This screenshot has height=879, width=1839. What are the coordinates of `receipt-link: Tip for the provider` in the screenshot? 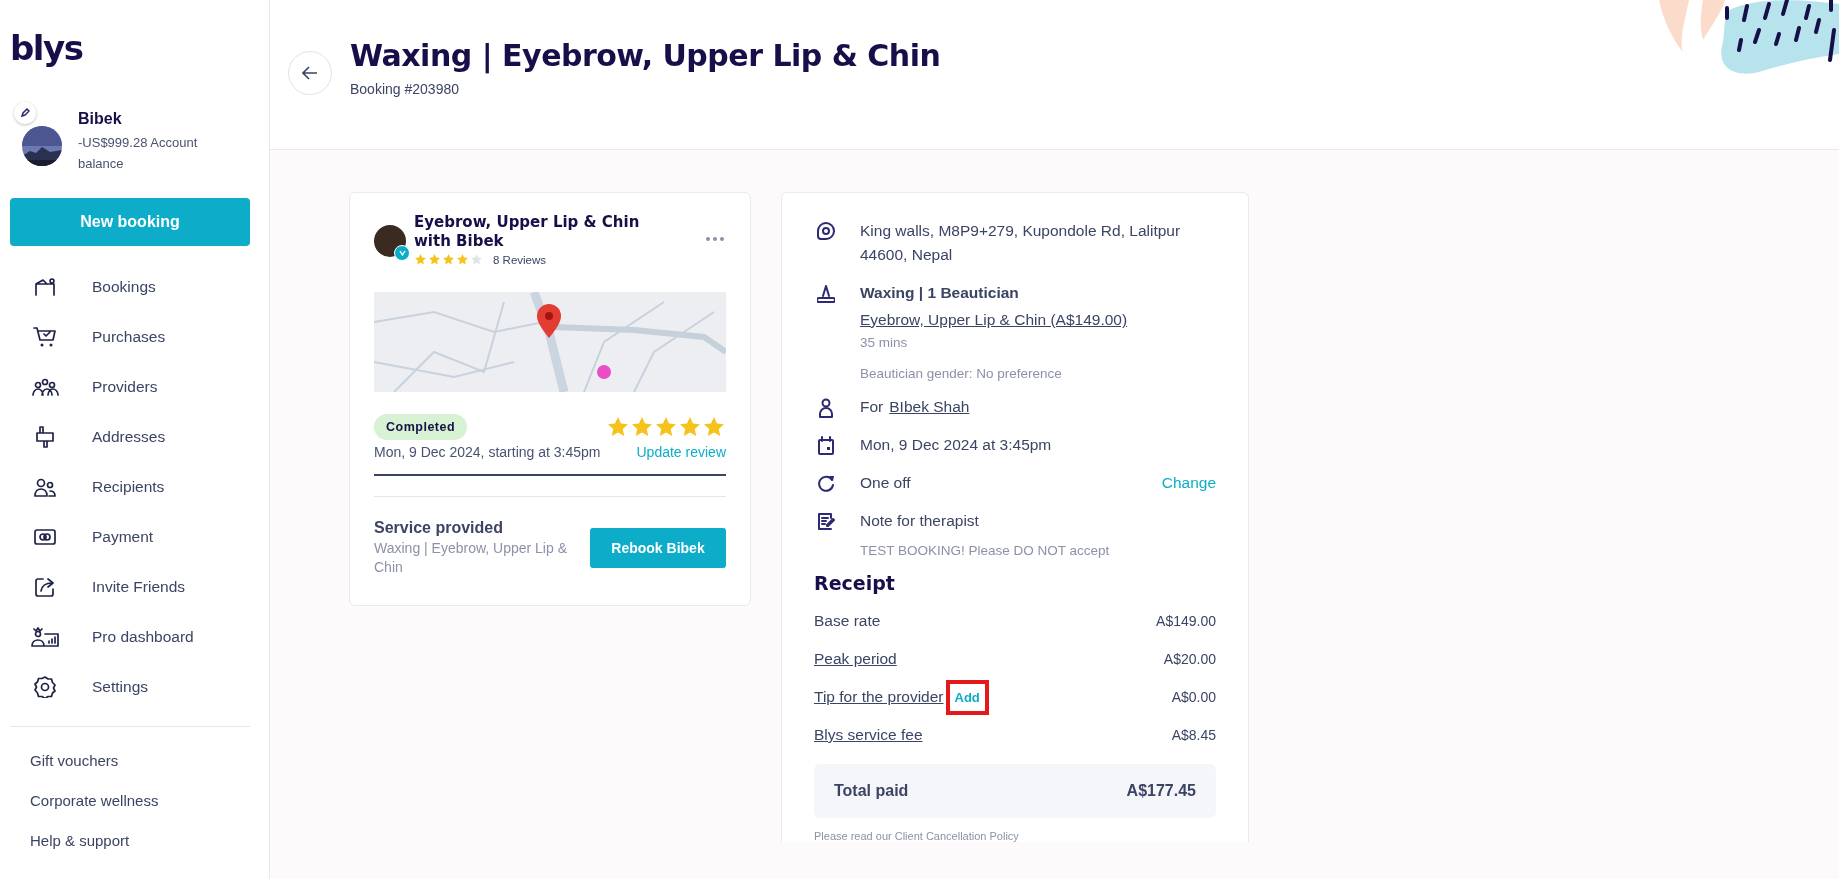 It's located at (879, 697).